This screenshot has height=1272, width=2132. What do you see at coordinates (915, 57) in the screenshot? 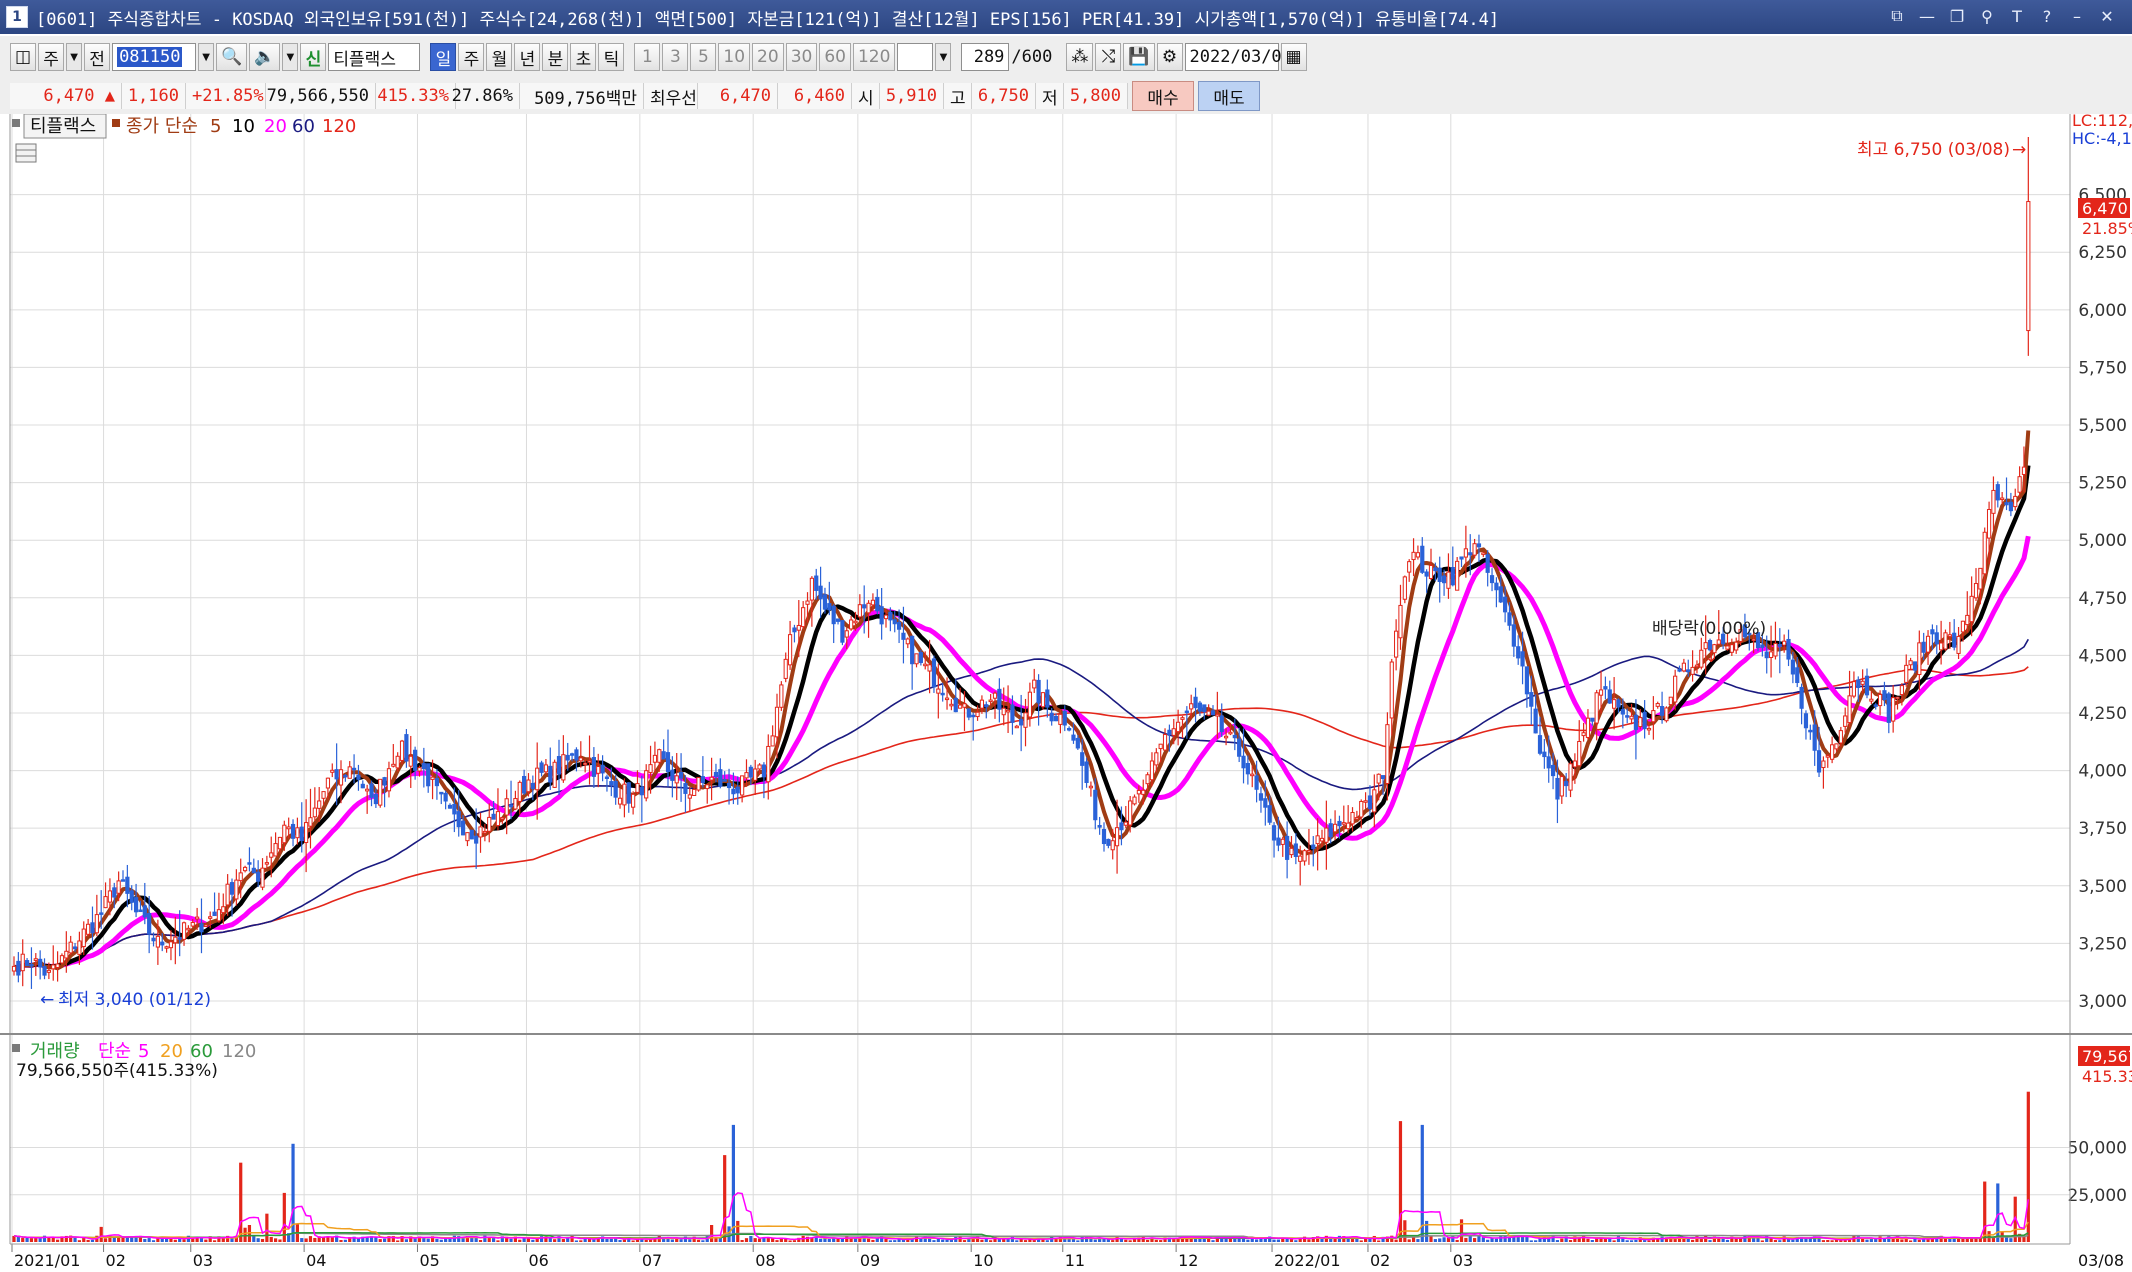
I see `custom-interval-input` at bounding box center [915, 57].